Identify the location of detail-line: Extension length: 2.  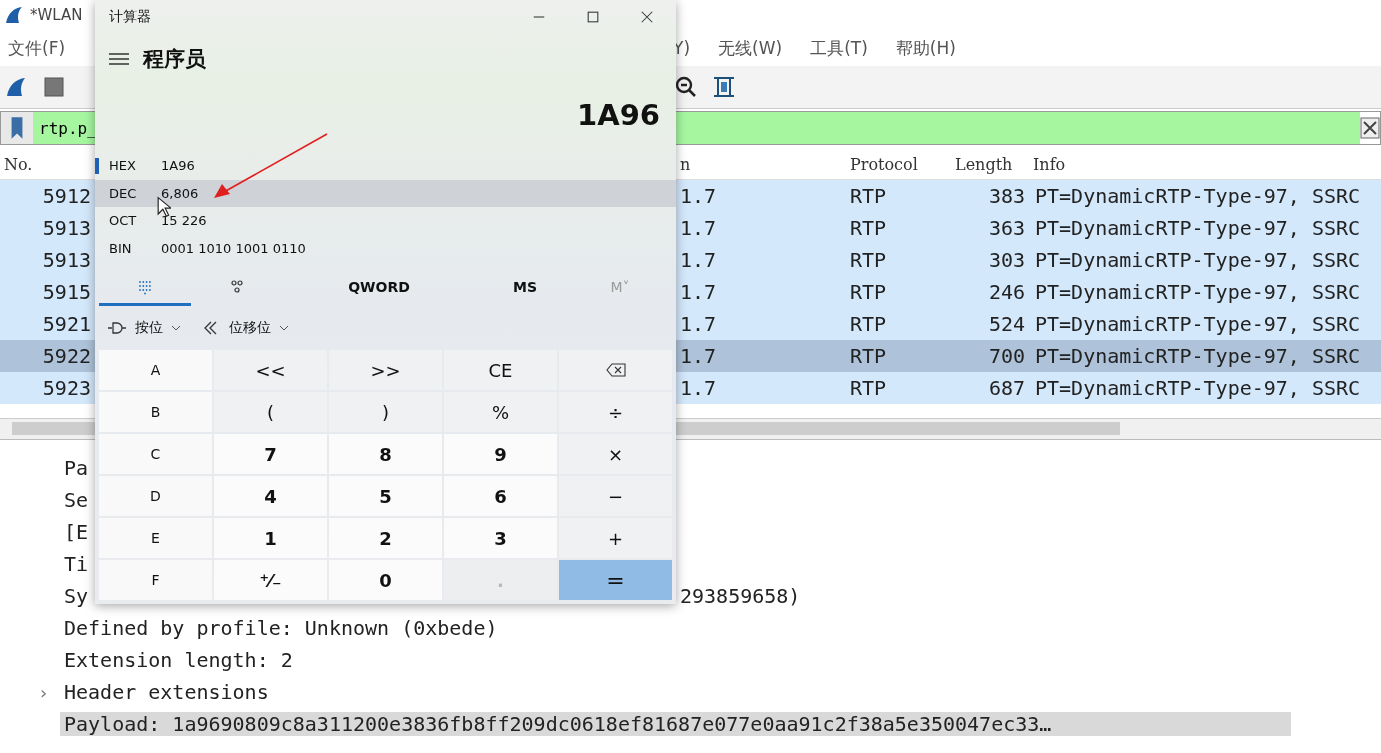
(178, 660).